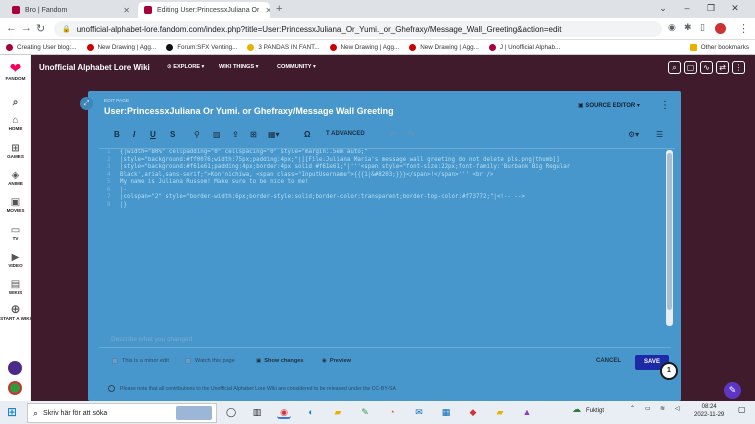  What do you see at coordinates (742, 409) in the screenshot?
I see `notifications-icon: ▢` at bounding box center [742, 409].